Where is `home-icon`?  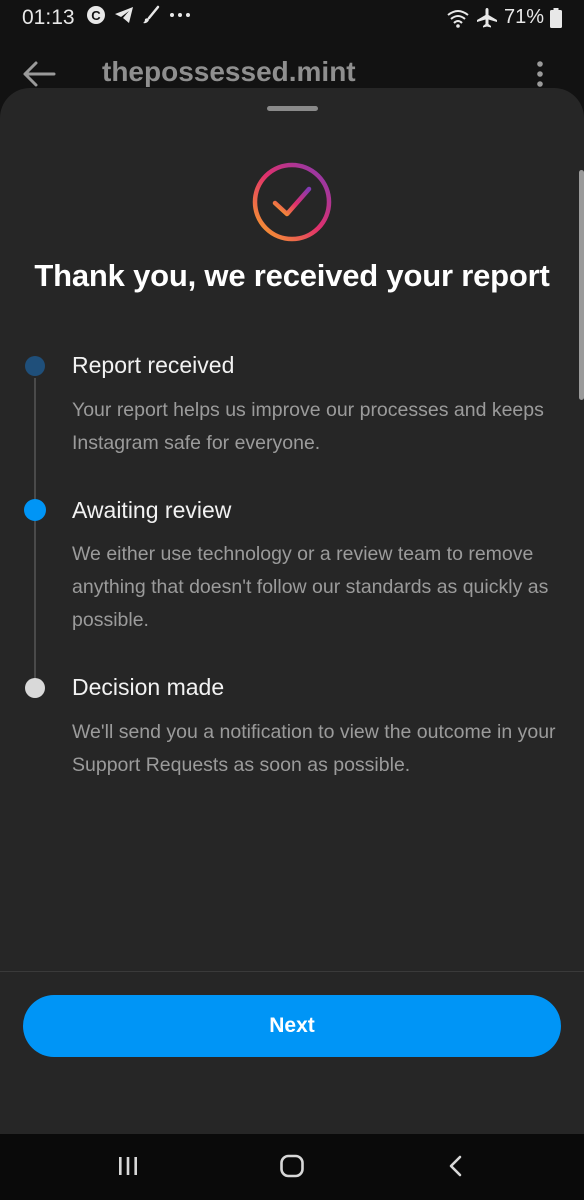 home-icon is located at coordinates (292, 1166).